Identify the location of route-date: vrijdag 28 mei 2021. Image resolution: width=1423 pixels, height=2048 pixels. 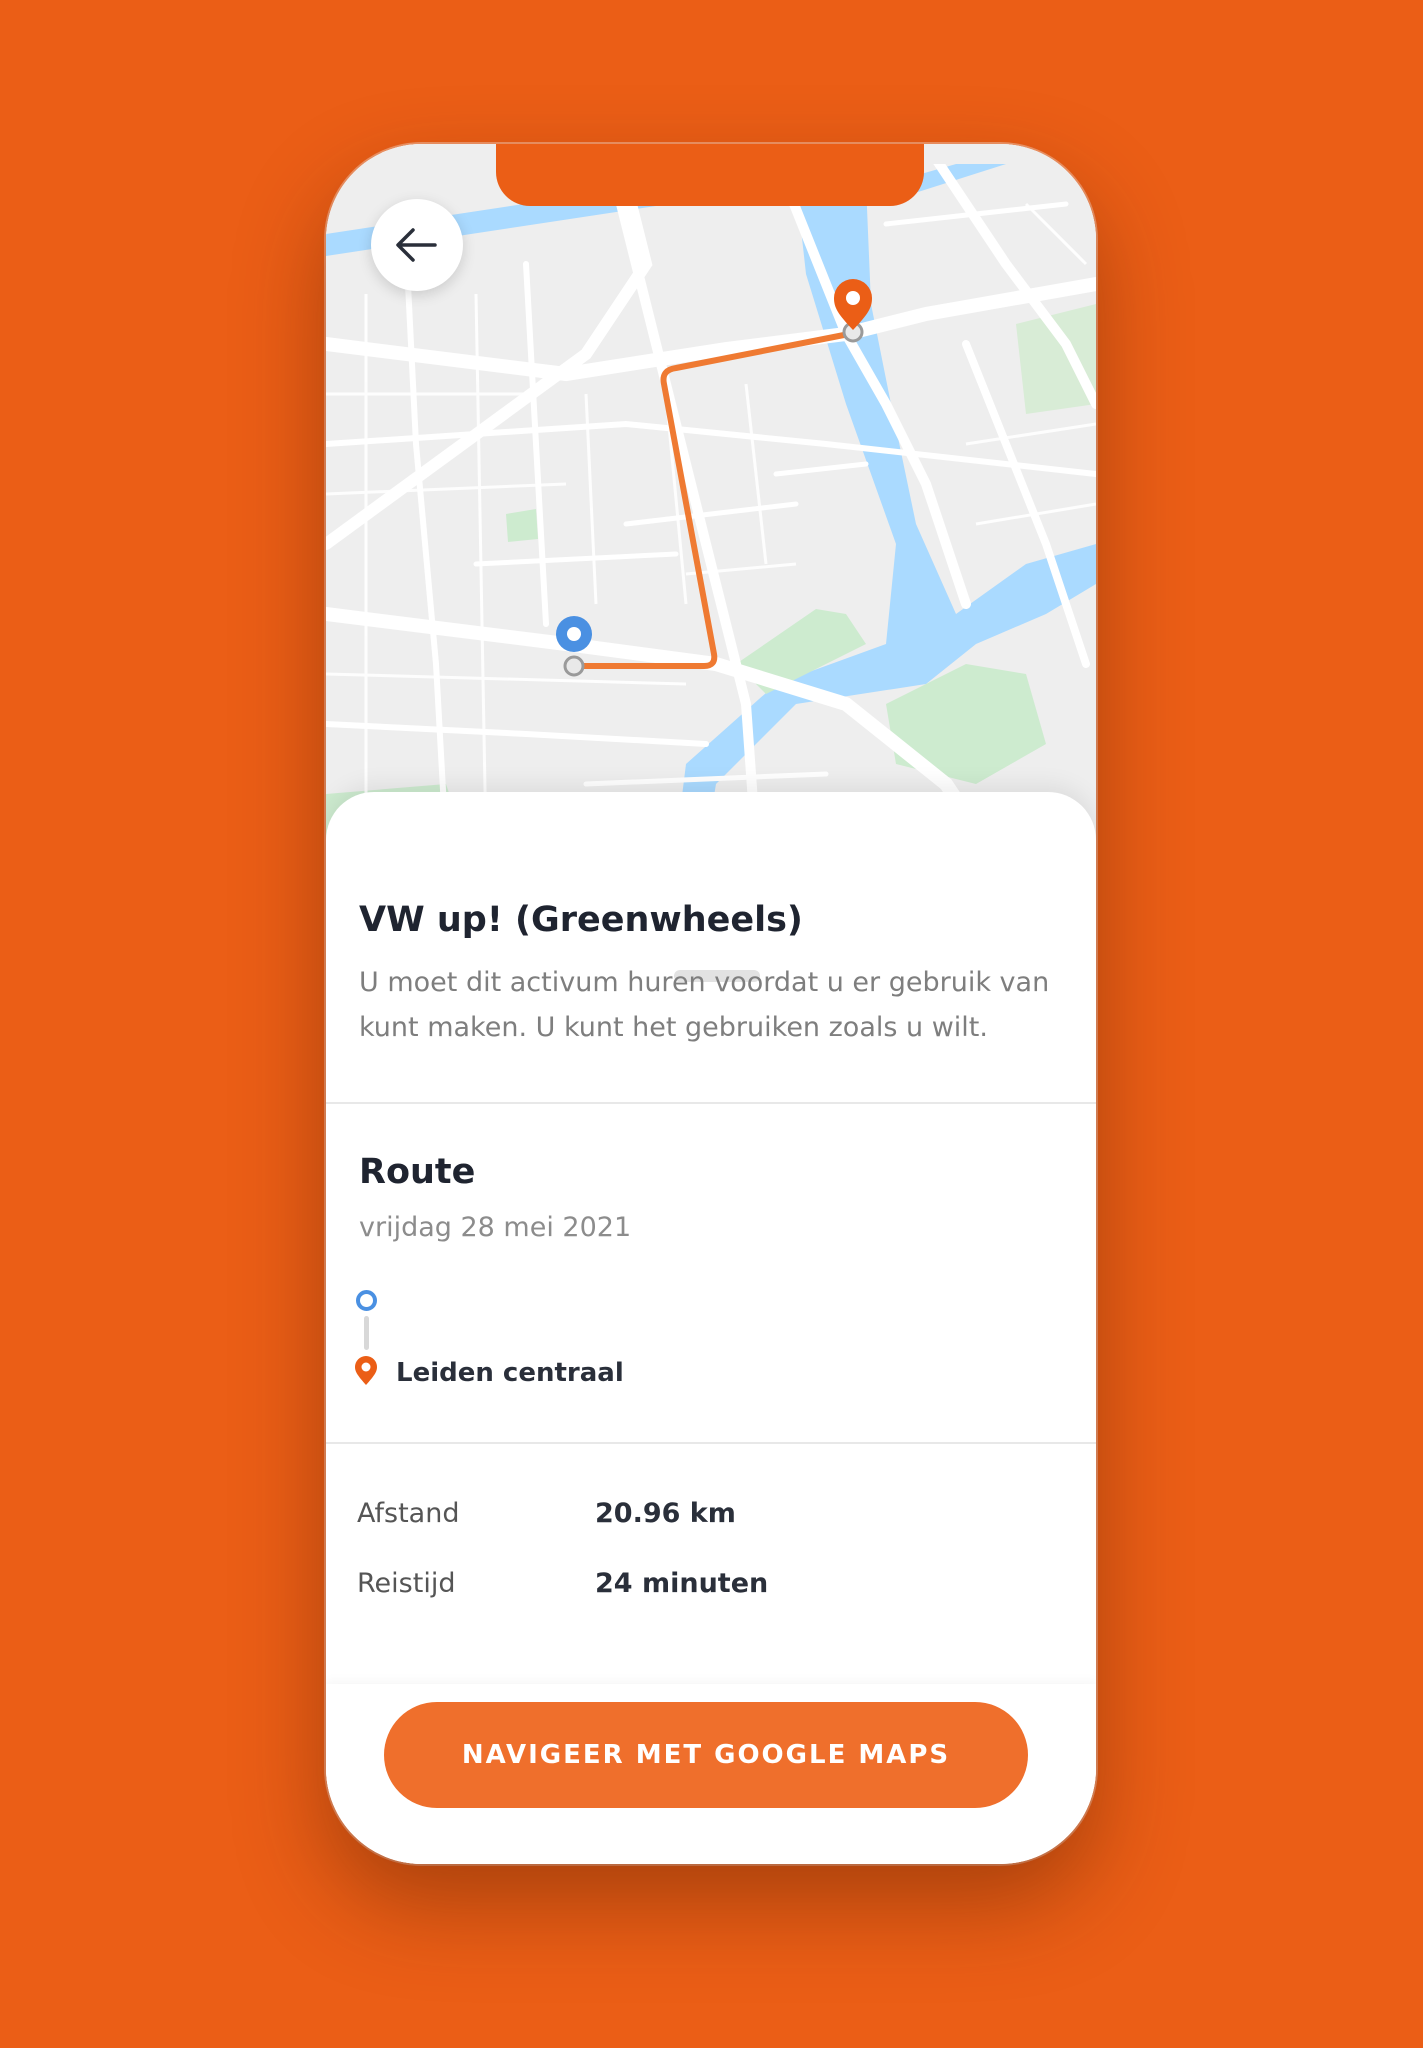
(495, 1227).